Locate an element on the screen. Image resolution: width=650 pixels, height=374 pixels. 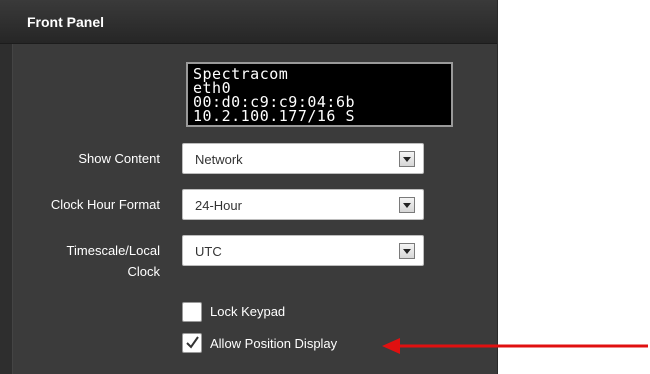
window-title: Front Panel is located at coordinates (66, 22).